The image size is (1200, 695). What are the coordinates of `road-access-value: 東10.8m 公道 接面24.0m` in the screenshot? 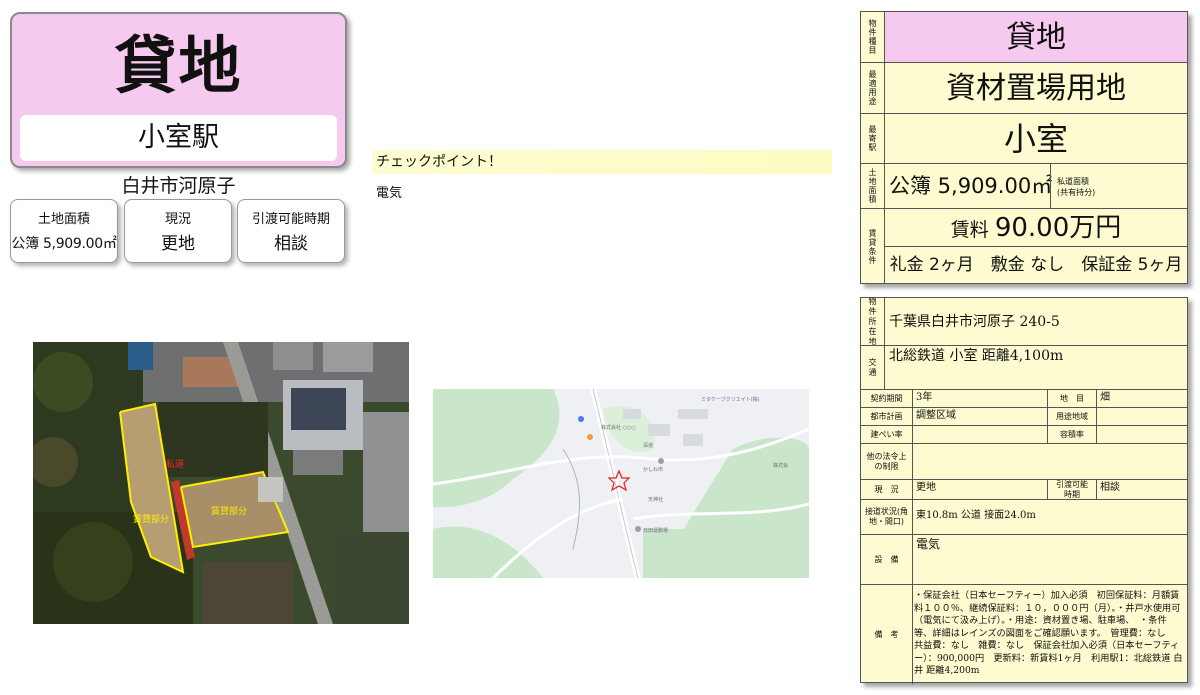 It's located at (976, 515).